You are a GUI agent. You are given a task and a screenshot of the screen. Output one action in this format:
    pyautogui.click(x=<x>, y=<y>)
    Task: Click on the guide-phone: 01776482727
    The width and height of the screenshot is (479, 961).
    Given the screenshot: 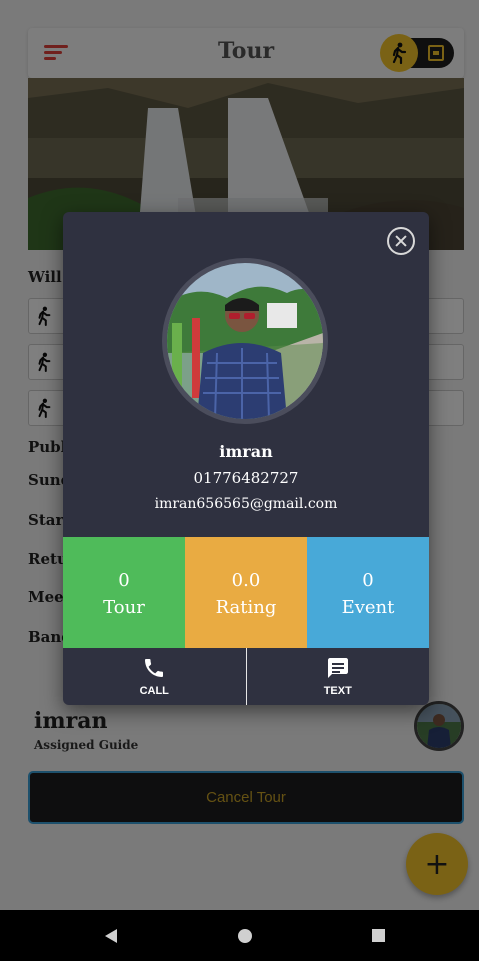 What is the action you would take?
    pyautogui.click(x=246, y=478)
    